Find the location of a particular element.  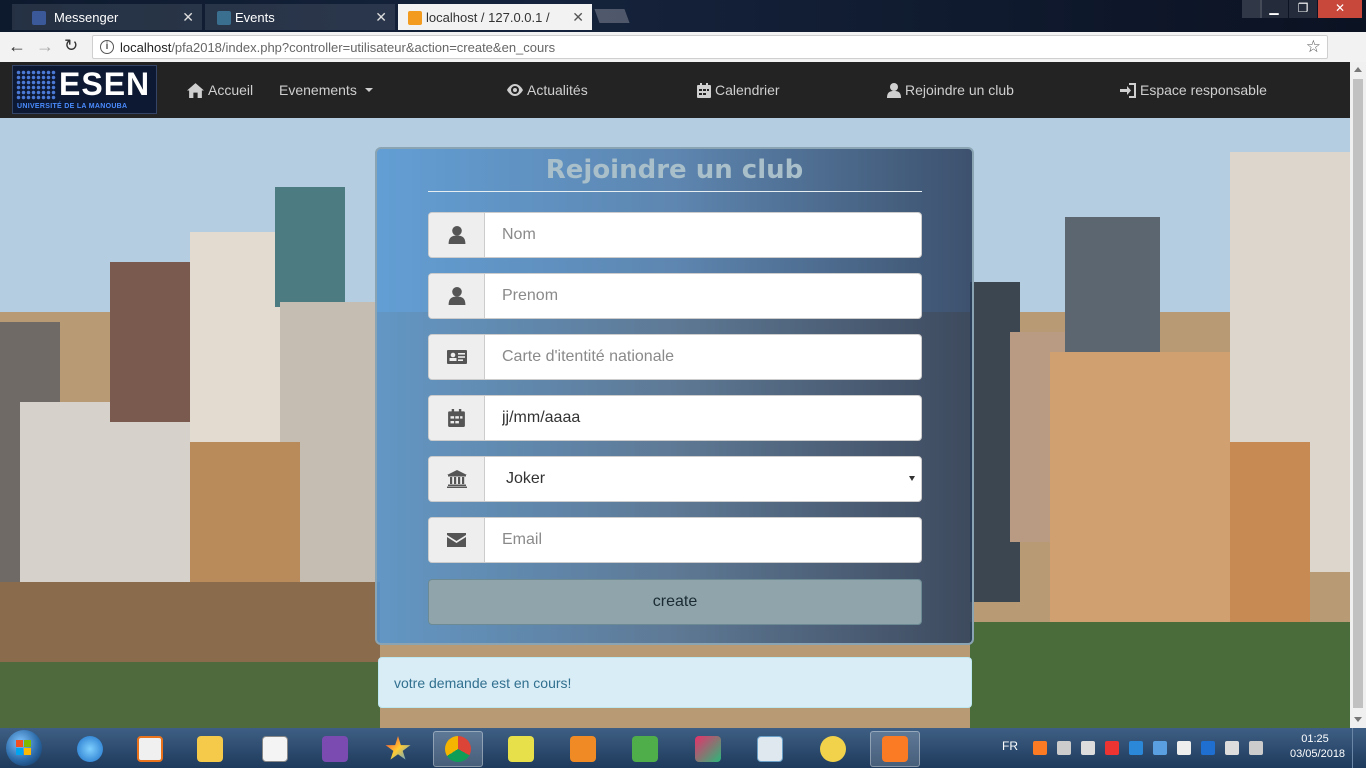

nav-rejoindre-club: Rejoindre un club is located at coordinates (950, 90).